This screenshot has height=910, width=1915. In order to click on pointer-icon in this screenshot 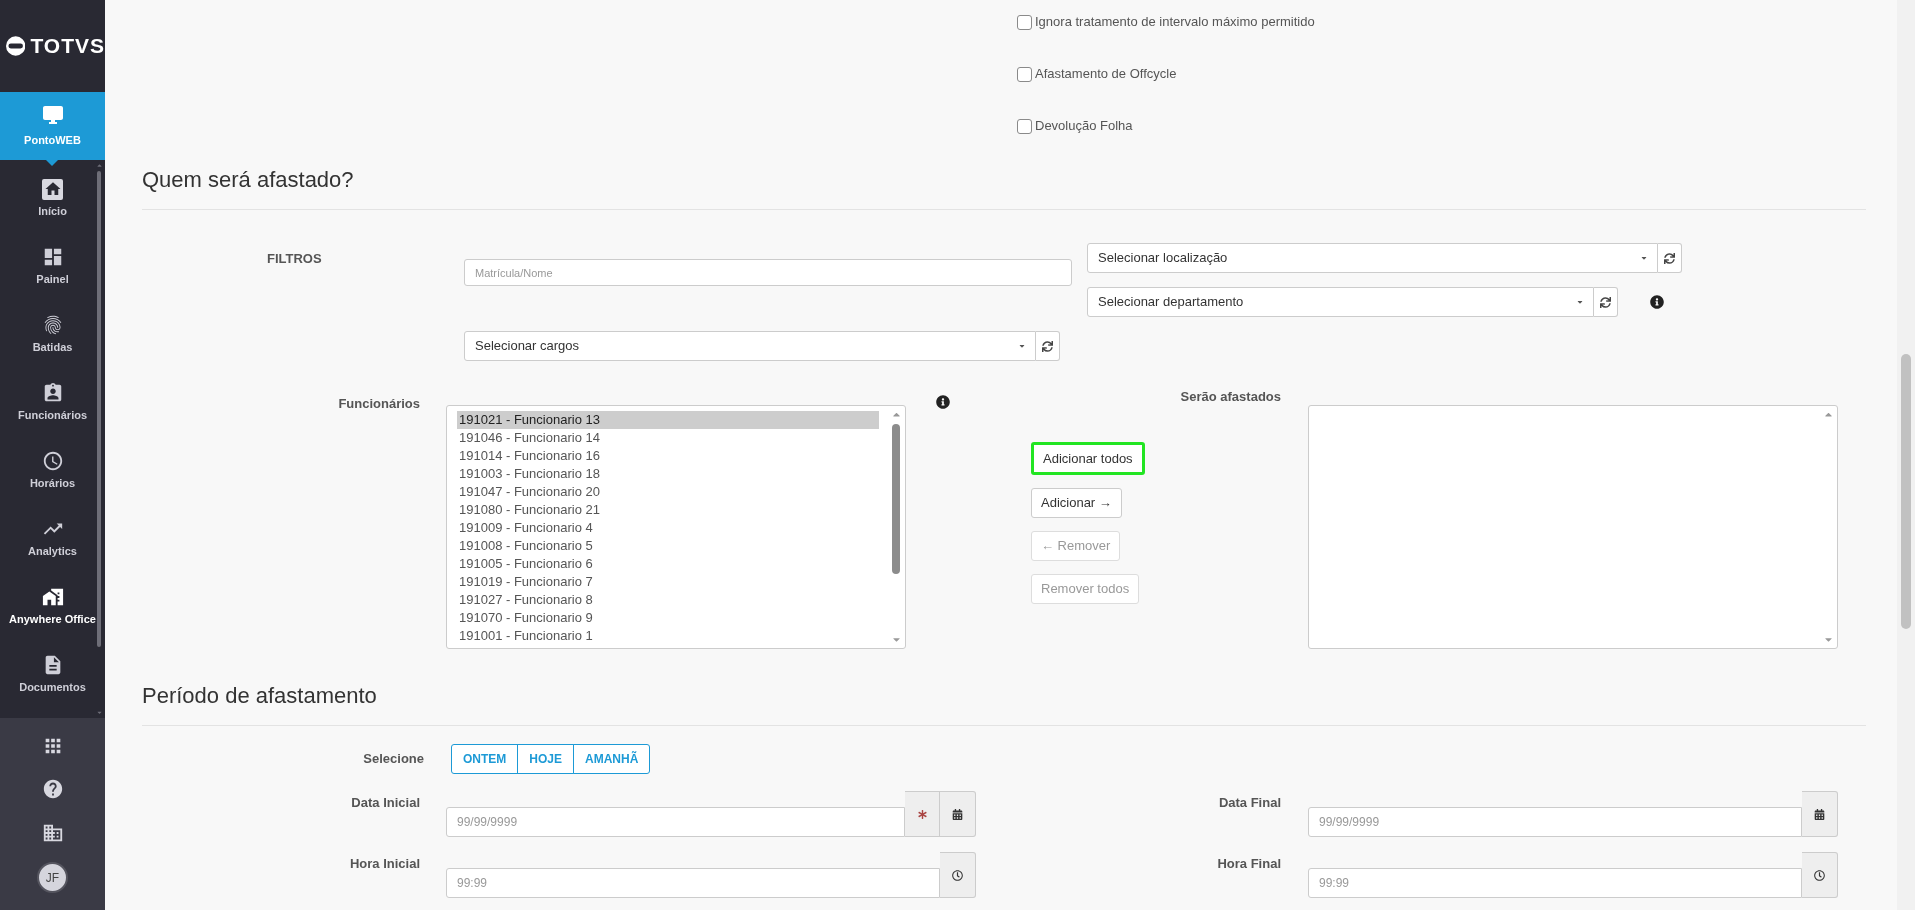, I will do `click(52, 163)`.